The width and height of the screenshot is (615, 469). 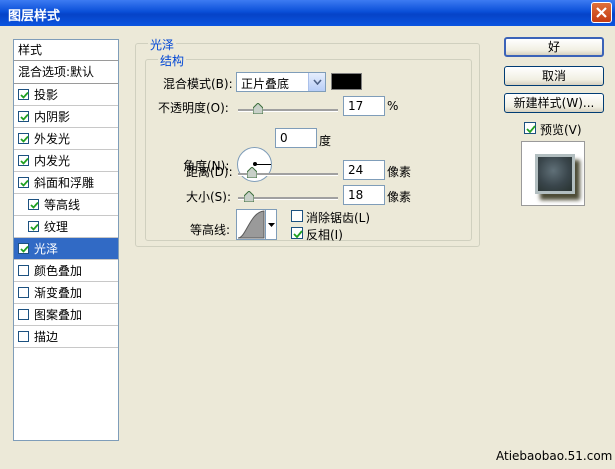 I want to click on style-item-label: 外发光, so click(x=52, y=139).